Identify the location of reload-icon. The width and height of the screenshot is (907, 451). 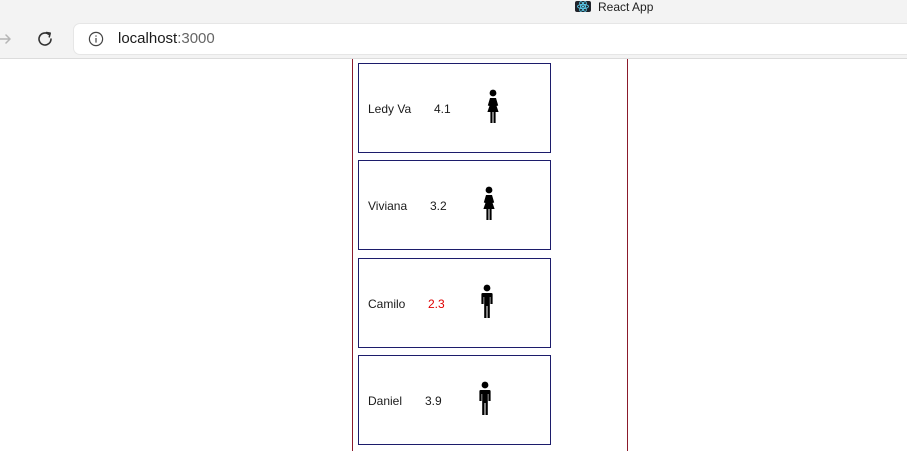
(45, 38).